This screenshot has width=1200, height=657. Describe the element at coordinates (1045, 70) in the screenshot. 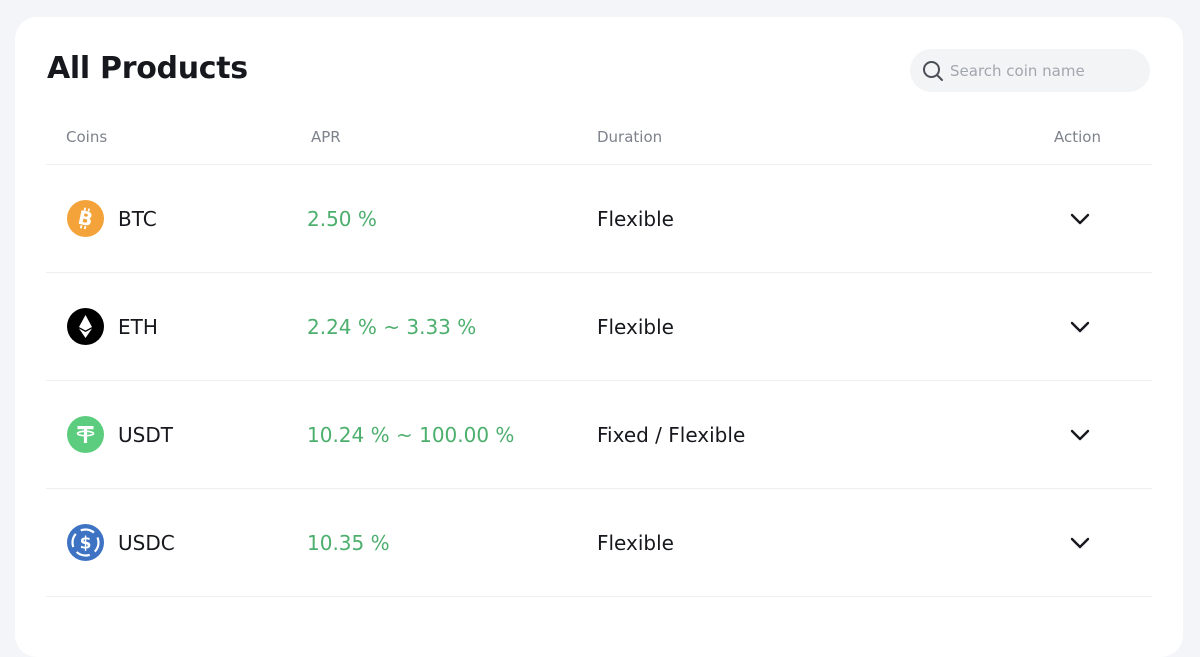

I see `search-input` at that location.